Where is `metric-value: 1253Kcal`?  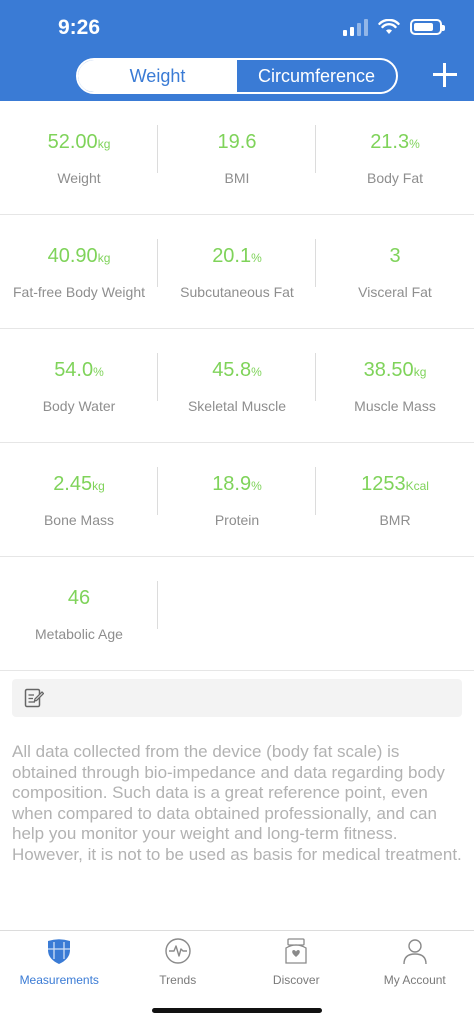 metric-value: 1253Kcal is located at coordinates (395, 483).